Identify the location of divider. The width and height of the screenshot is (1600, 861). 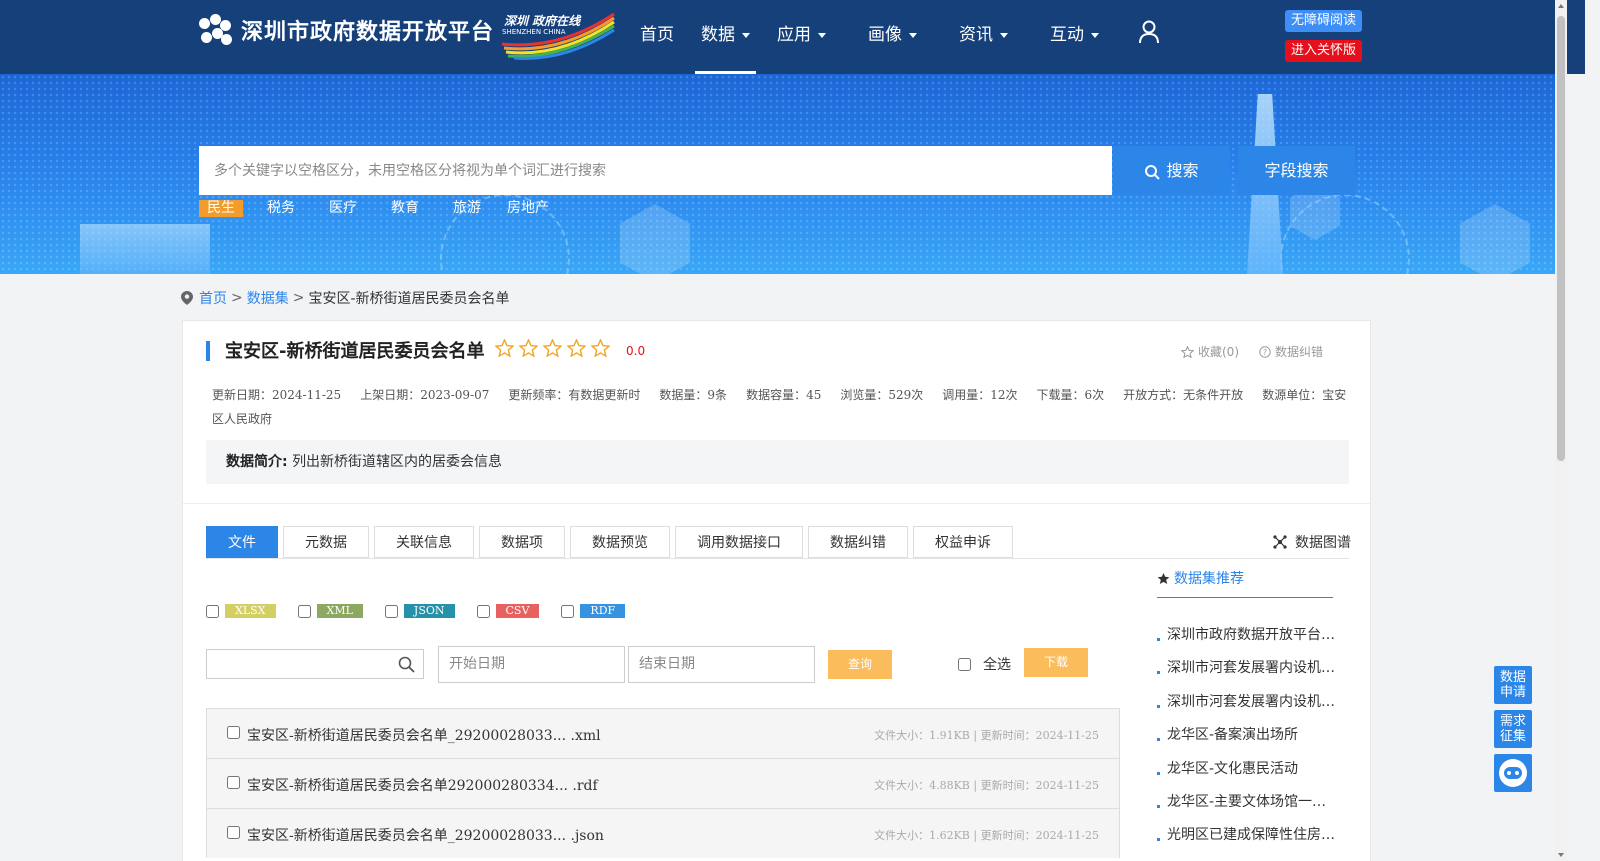
(776, 503).